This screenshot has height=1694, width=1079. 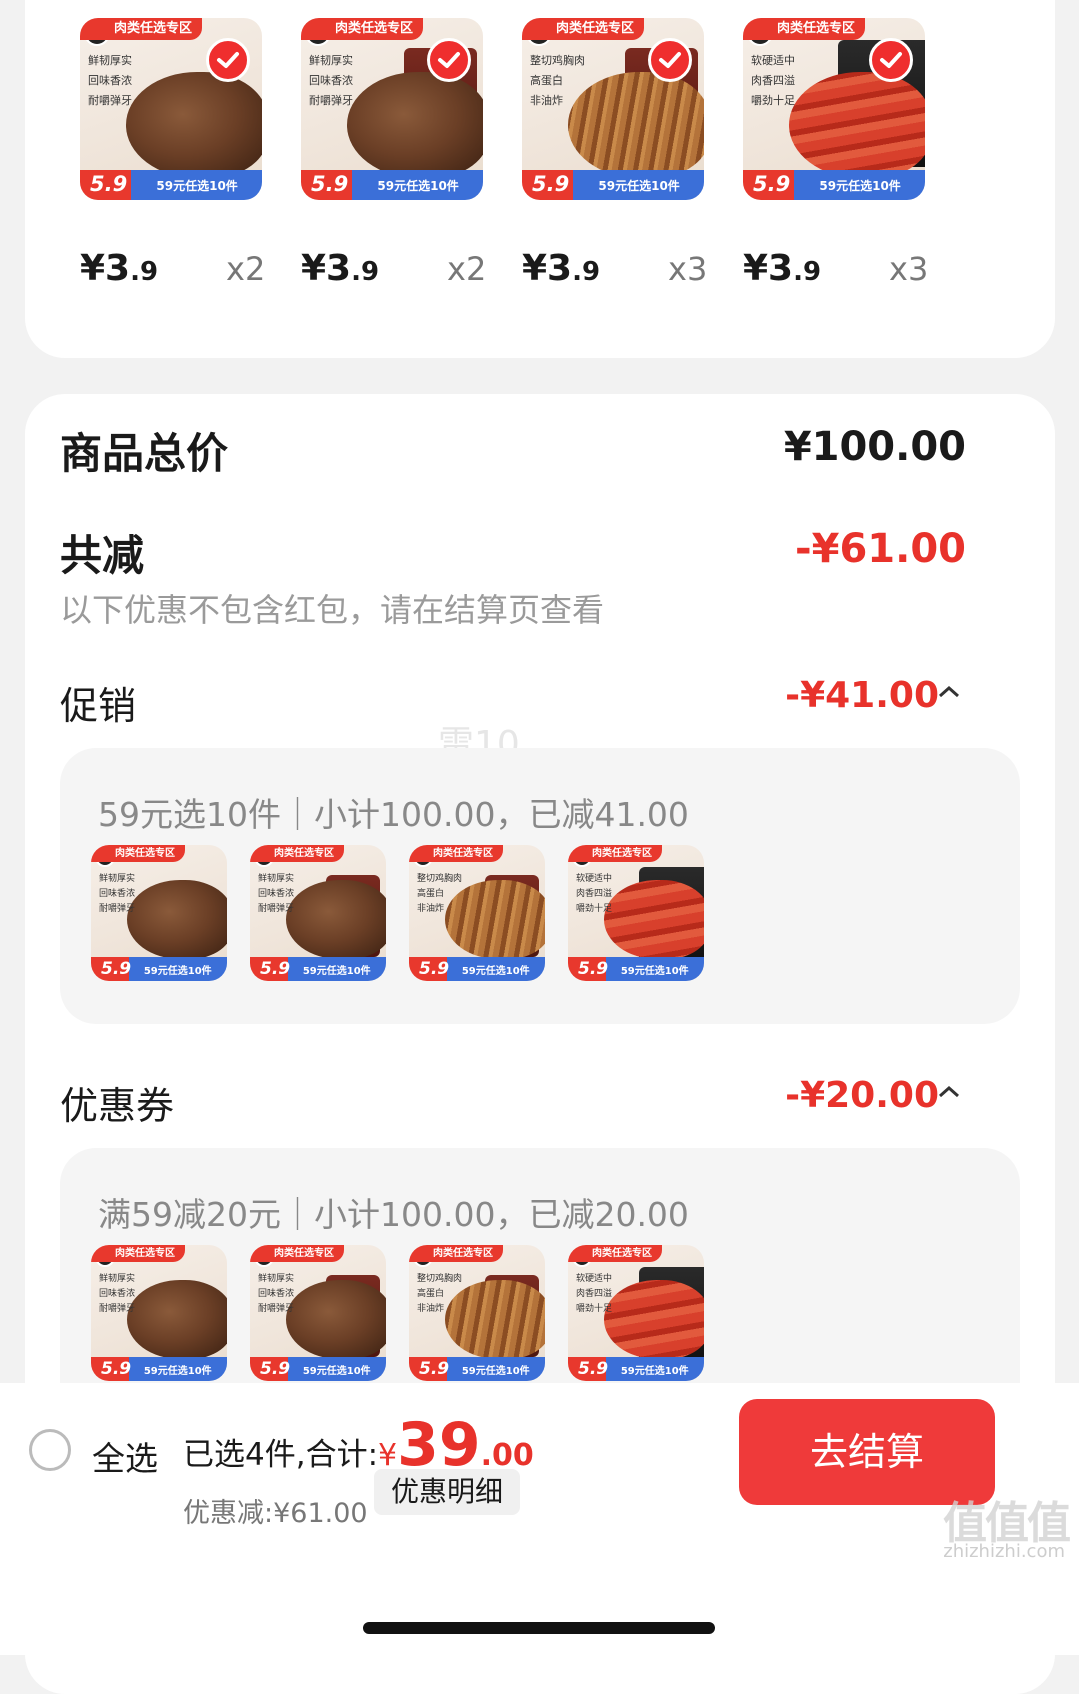 What do you see at coordinates (862, 1095) in the screenshot?
I see `coupon-value: -¥20.00` at bounding box center [862, 1095].